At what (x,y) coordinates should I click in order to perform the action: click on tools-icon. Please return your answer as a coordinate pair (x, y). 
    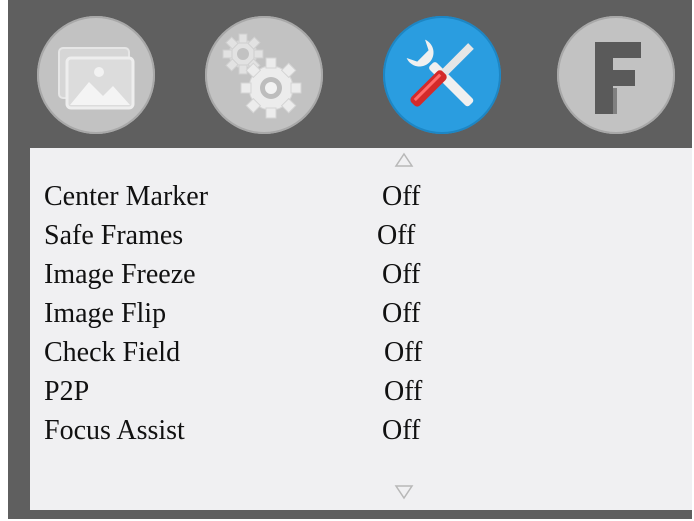
    Looking at the image, I should click on (440, 73).